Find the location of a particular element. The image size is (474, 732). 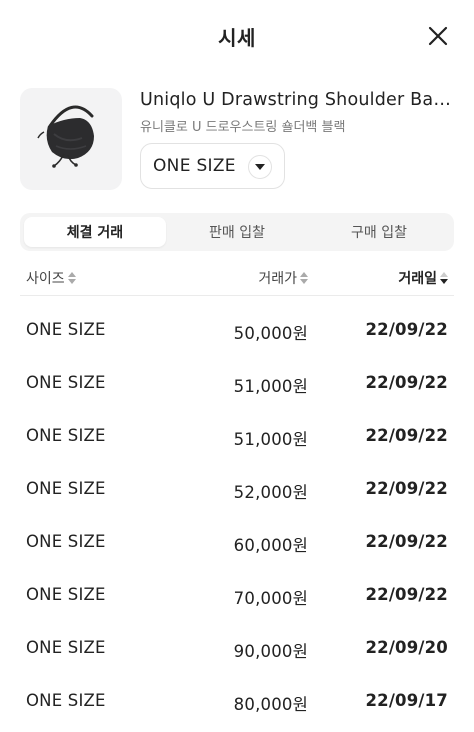

sort-desc-icon is located at coordinates (444, 278).